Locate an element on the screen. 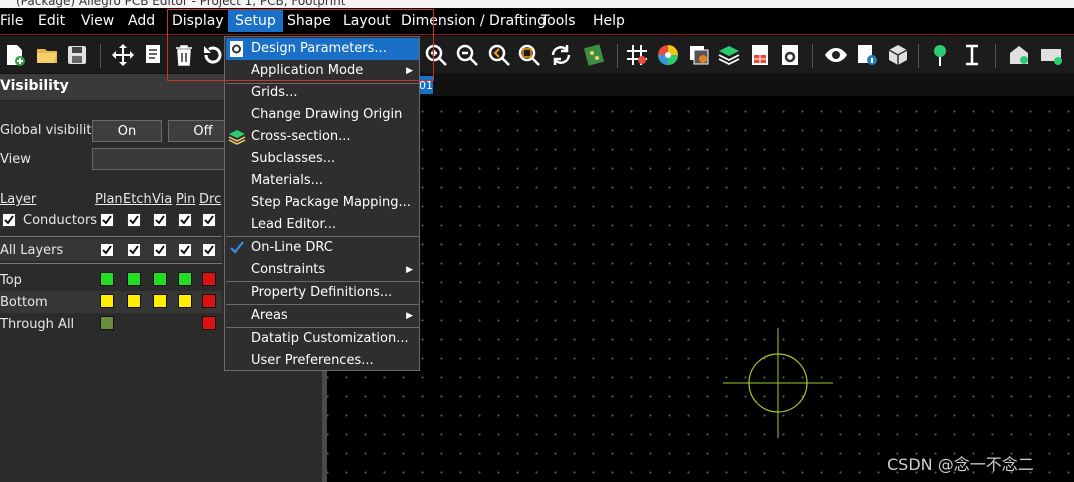  shadow-icon is located at coordinates (699, 55).